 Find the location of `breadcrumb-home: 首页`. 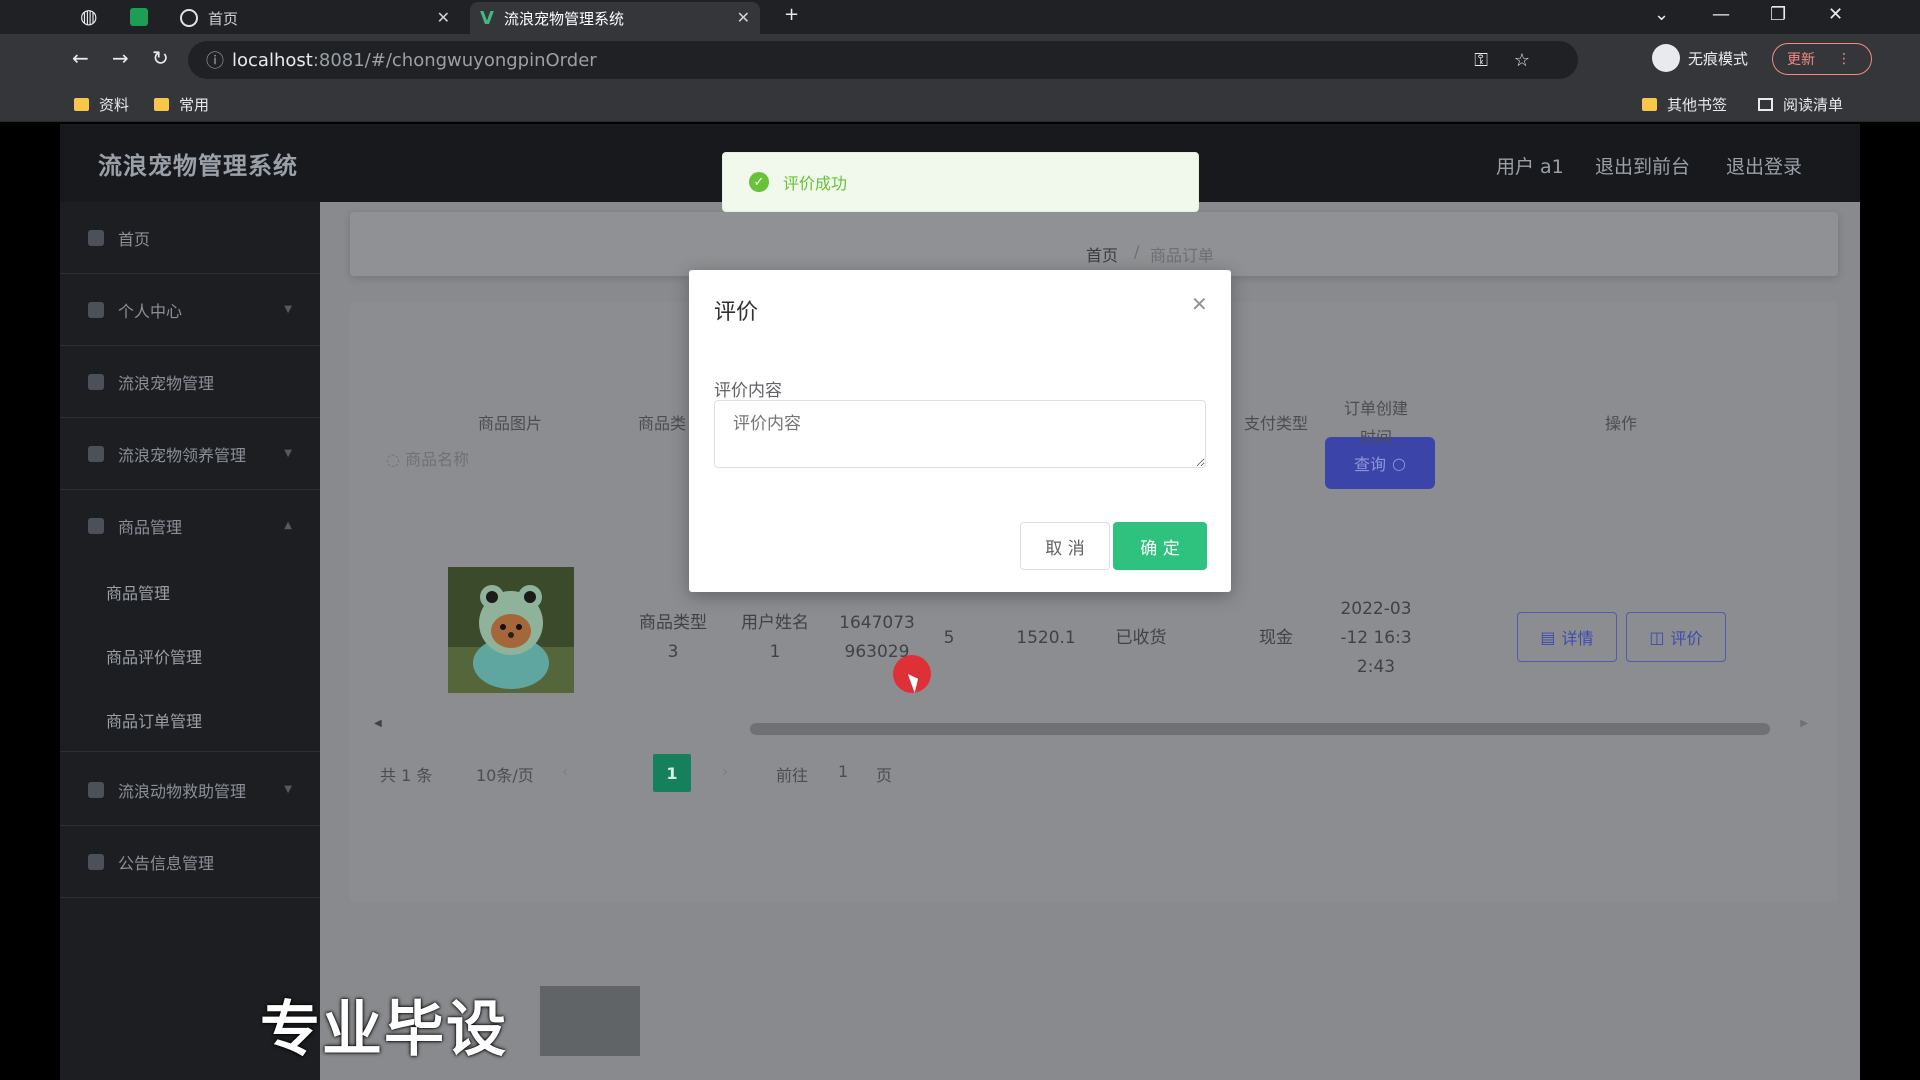

breadcrumb-home: 首页 is located at coordinates (1102, 254).